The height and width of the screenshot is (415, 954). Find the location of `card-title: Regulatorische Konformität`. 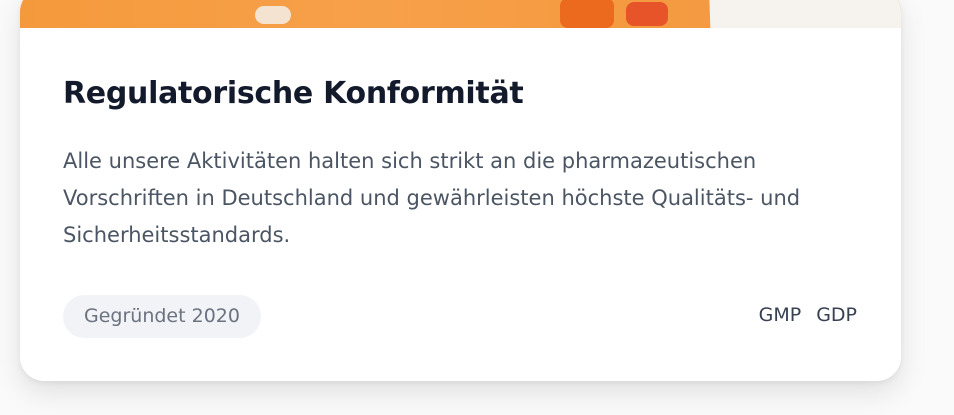

card-title: Regulatorische Konformität is located at coordinates (293, 93).